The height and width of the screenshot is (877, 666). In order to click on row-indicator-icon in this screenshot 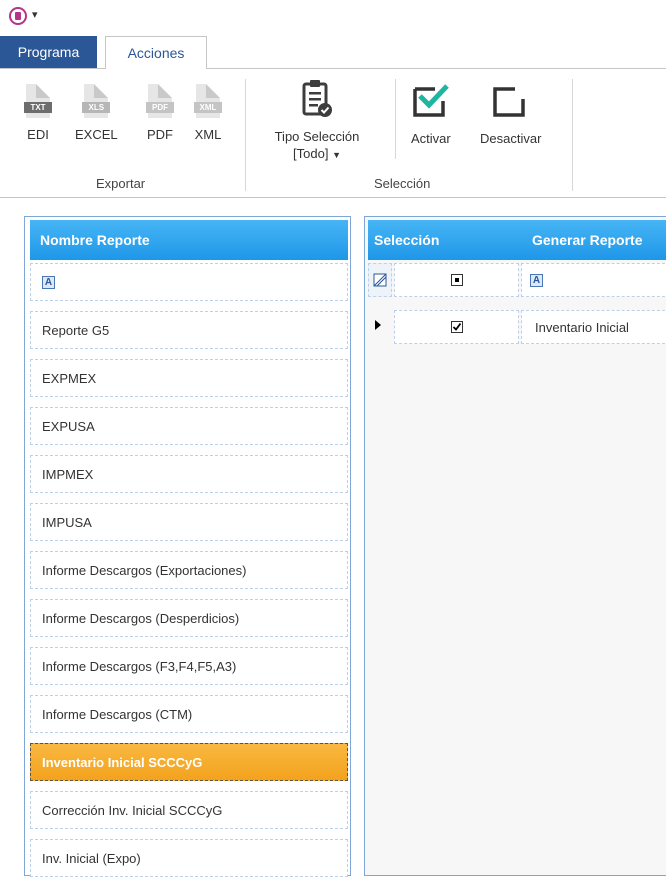, I will do `click(378, 325)`.